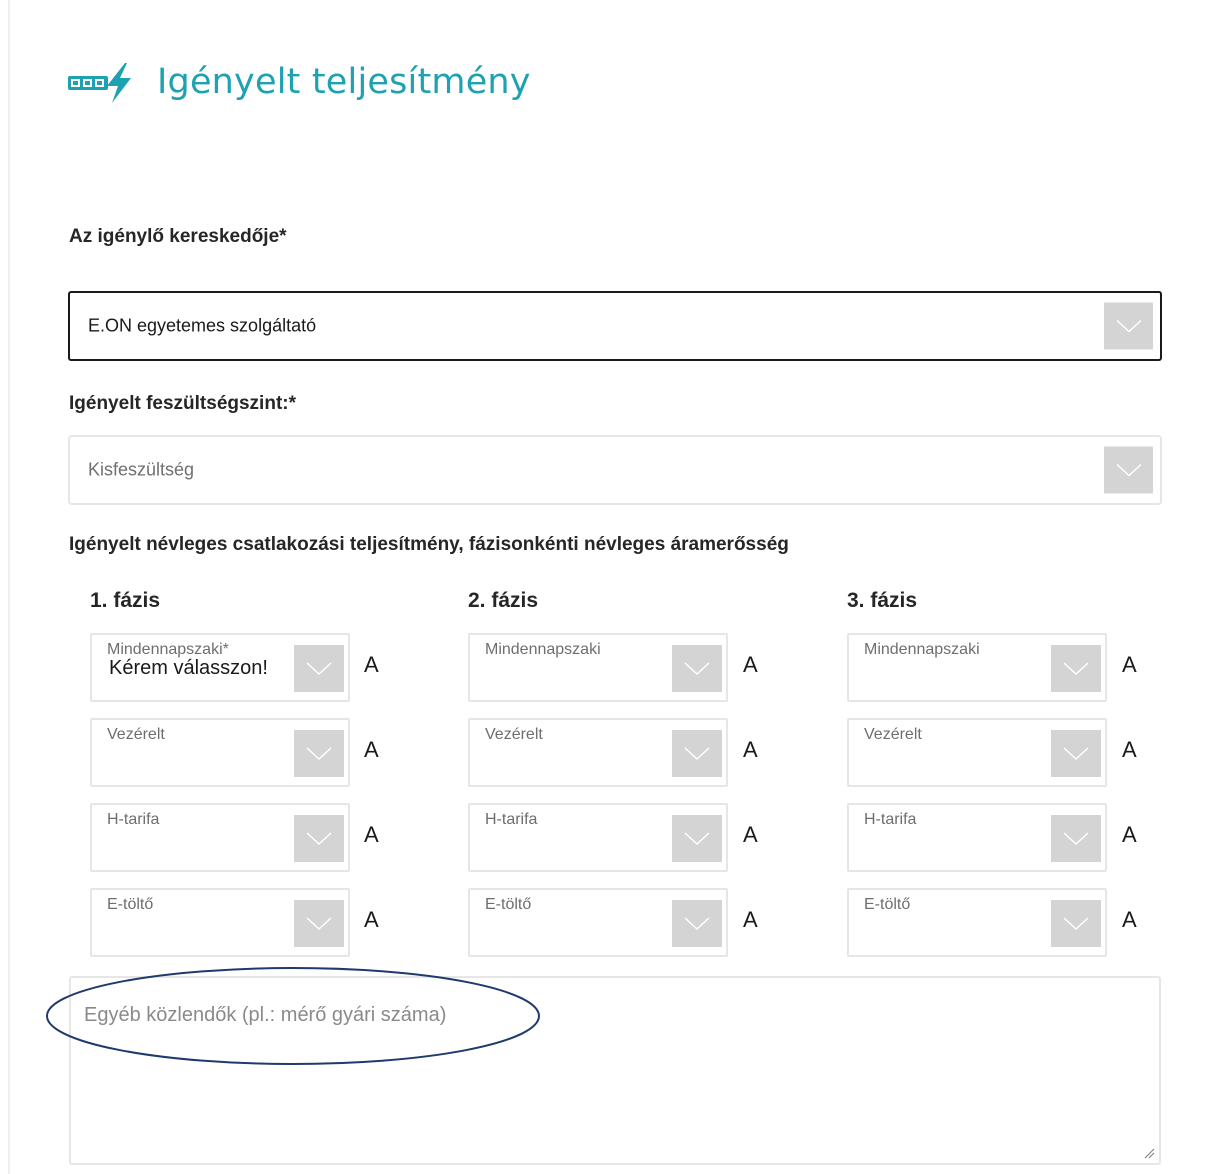  I want to click on supplier-select: E.ON egyetemes szolgáltató, so click(615, 326).